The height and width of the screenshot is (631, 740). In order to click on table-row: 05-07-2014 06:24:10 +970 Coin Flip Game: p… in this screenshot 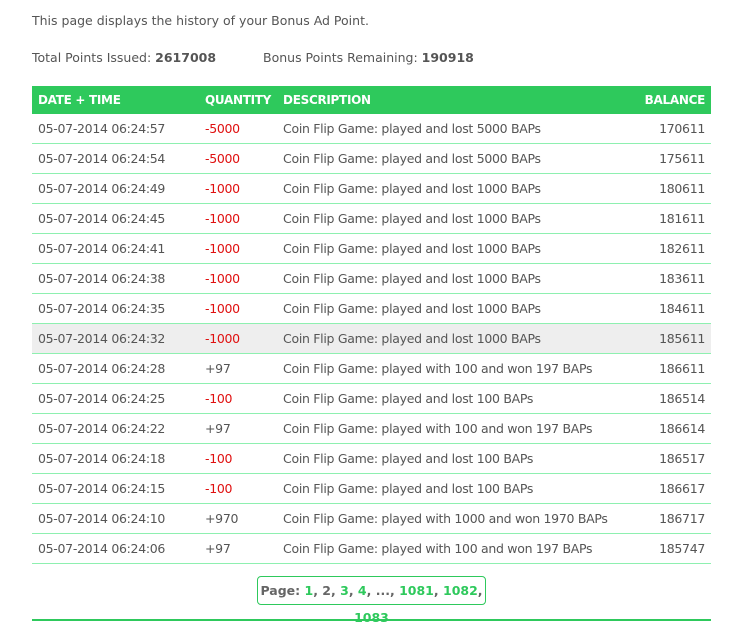, I will do `click(371, 518)`.